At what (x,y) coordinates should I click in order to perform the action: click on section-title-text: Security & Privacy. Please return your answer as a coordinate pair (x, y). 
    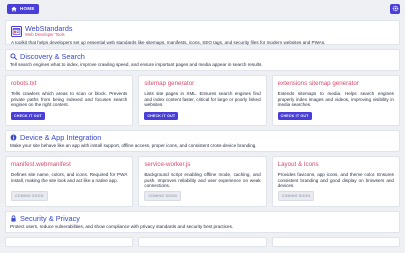
    Looking at the image, I should click on (50, 218).